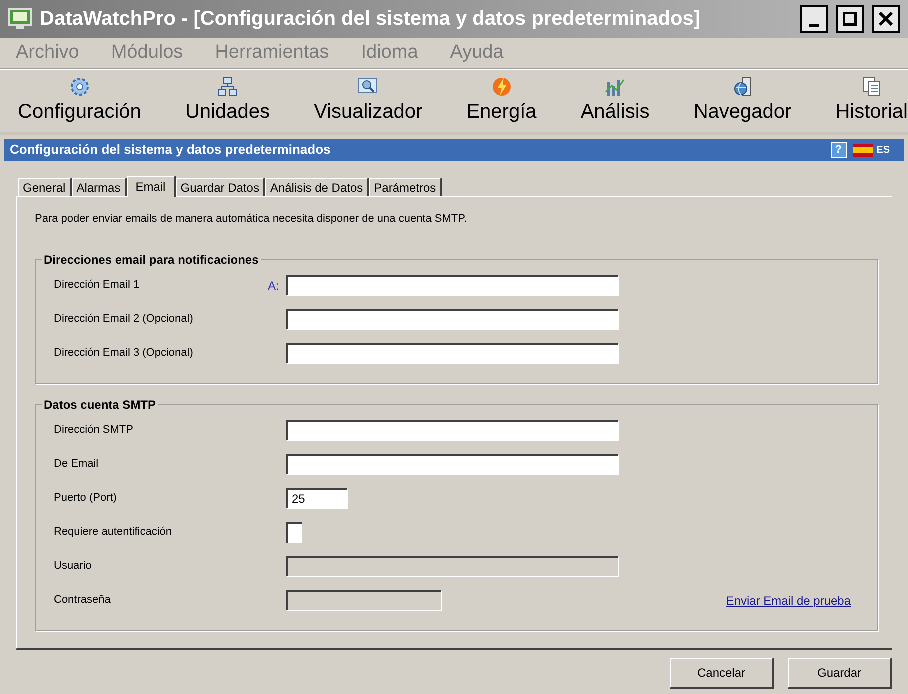  What do you see at coordinates (405, 187) in the screenshot?
I see `tab: Parámetros` at bounding box center [405, 187].